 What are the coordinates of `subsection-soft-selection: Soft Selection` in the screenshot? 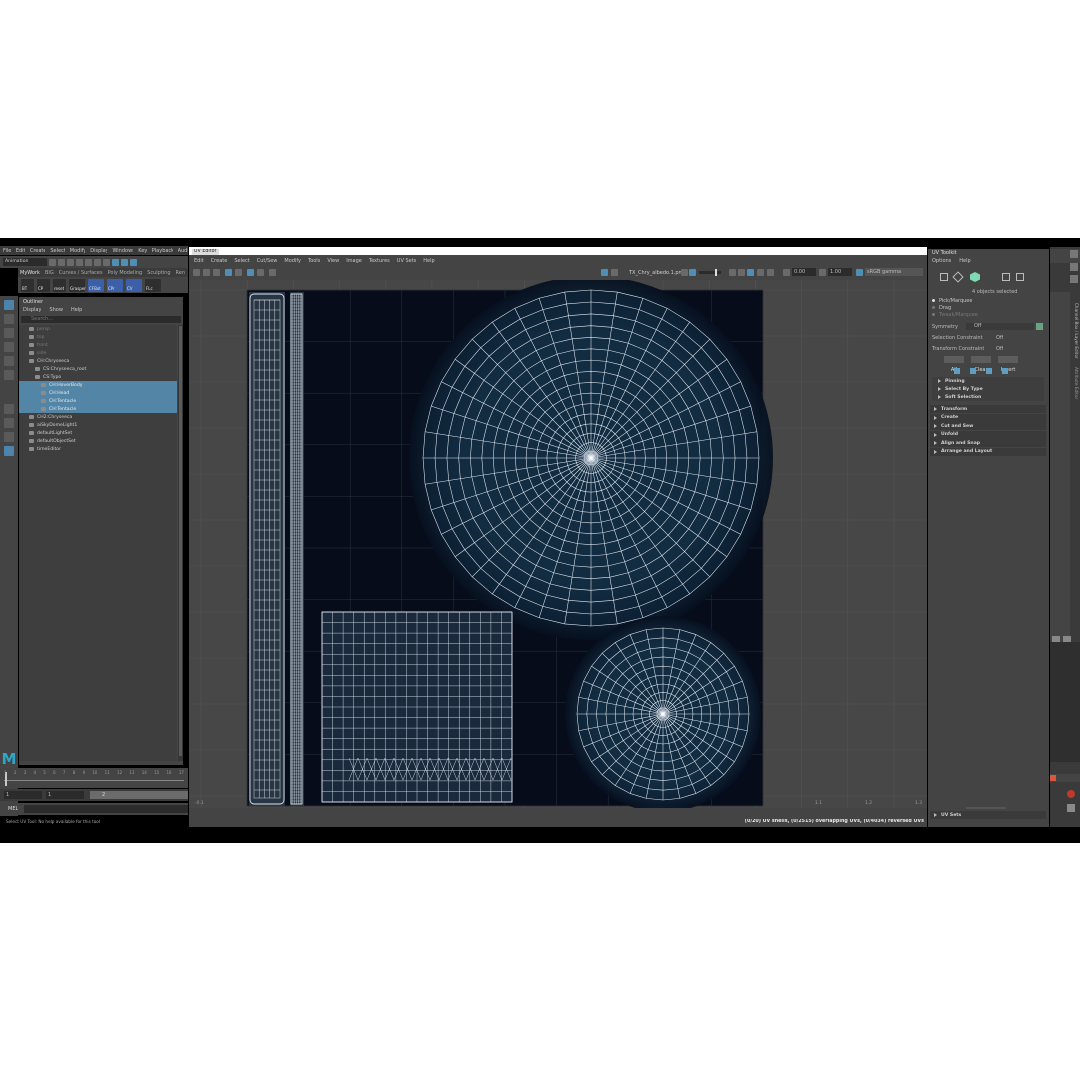 It's located at (988, 397).